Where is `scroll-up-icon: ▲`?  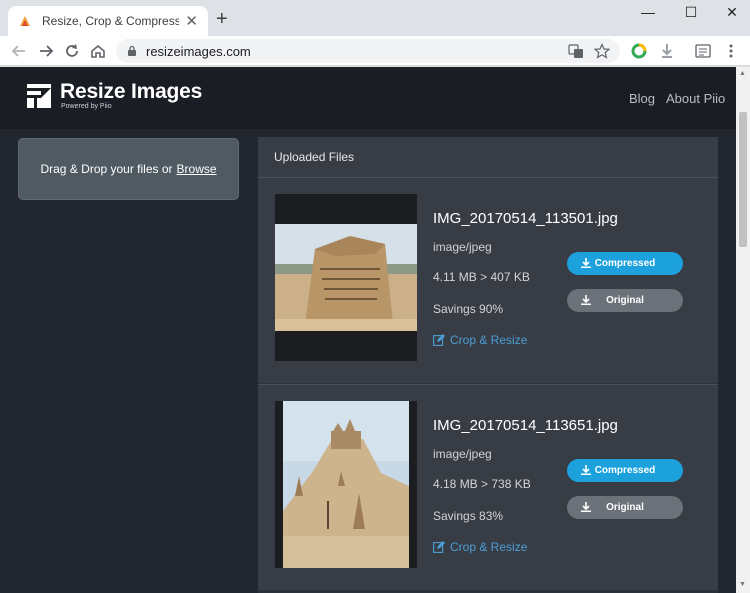 scroll-up-icon: ▲ is located at coordinates (742, 73).